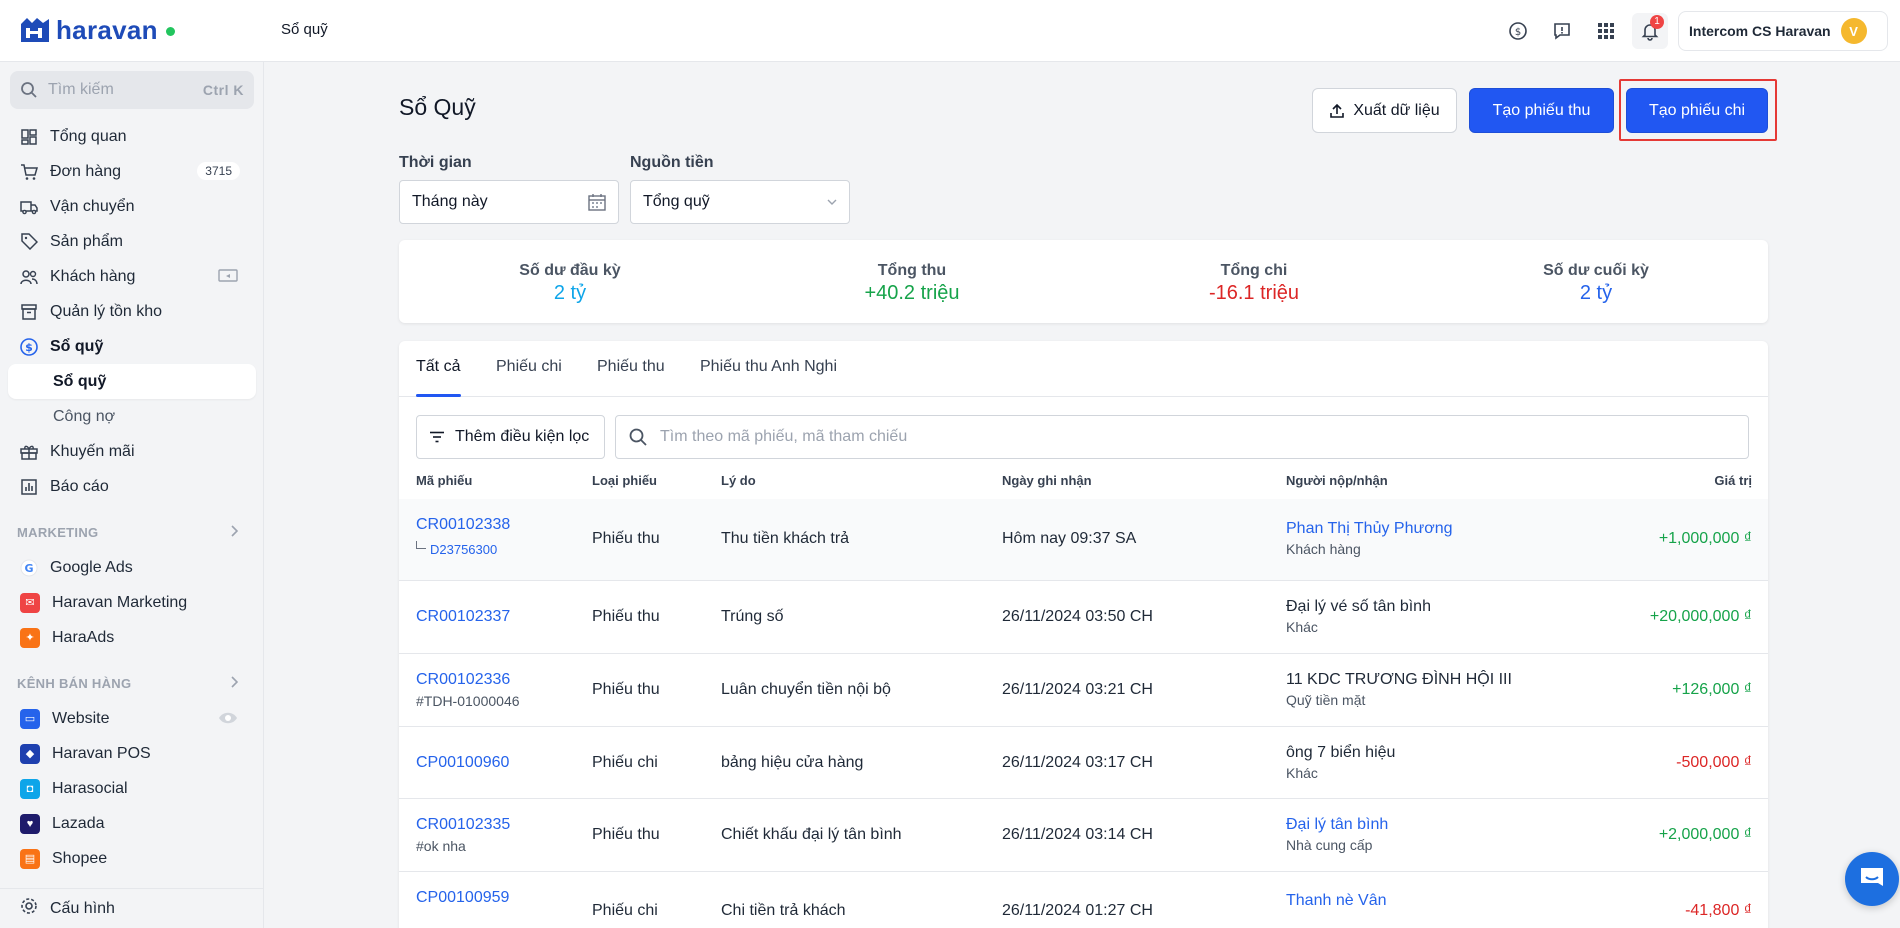  Describe the element at coordinates (131, 171) in the screenshot. I see `sidebar-item-orders: Đơn hàng 3715` at that location.